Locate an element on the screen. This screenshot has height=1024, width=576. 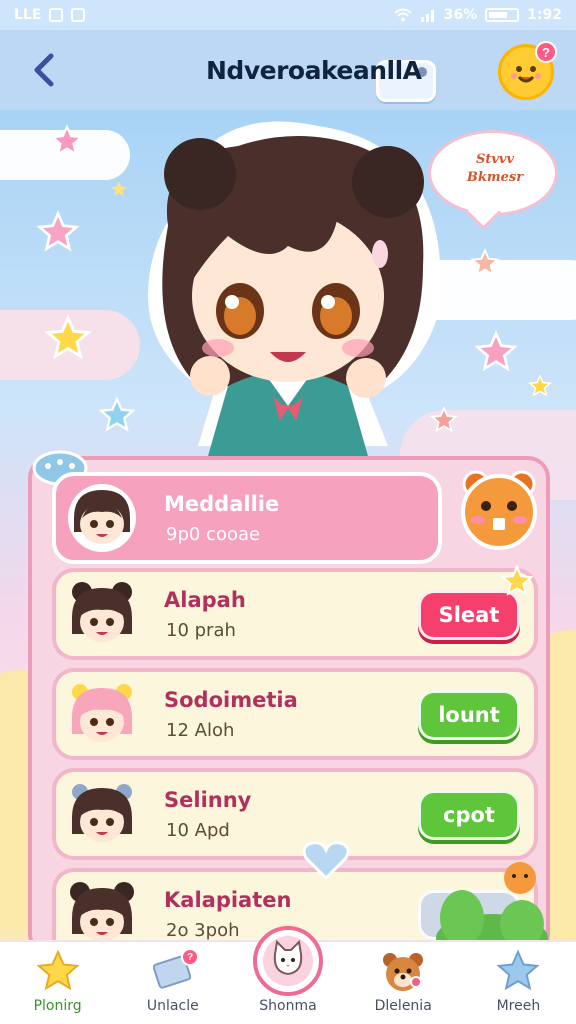
list-item: Alapah 10 prah Sleat is located at coordinates (295, 614).